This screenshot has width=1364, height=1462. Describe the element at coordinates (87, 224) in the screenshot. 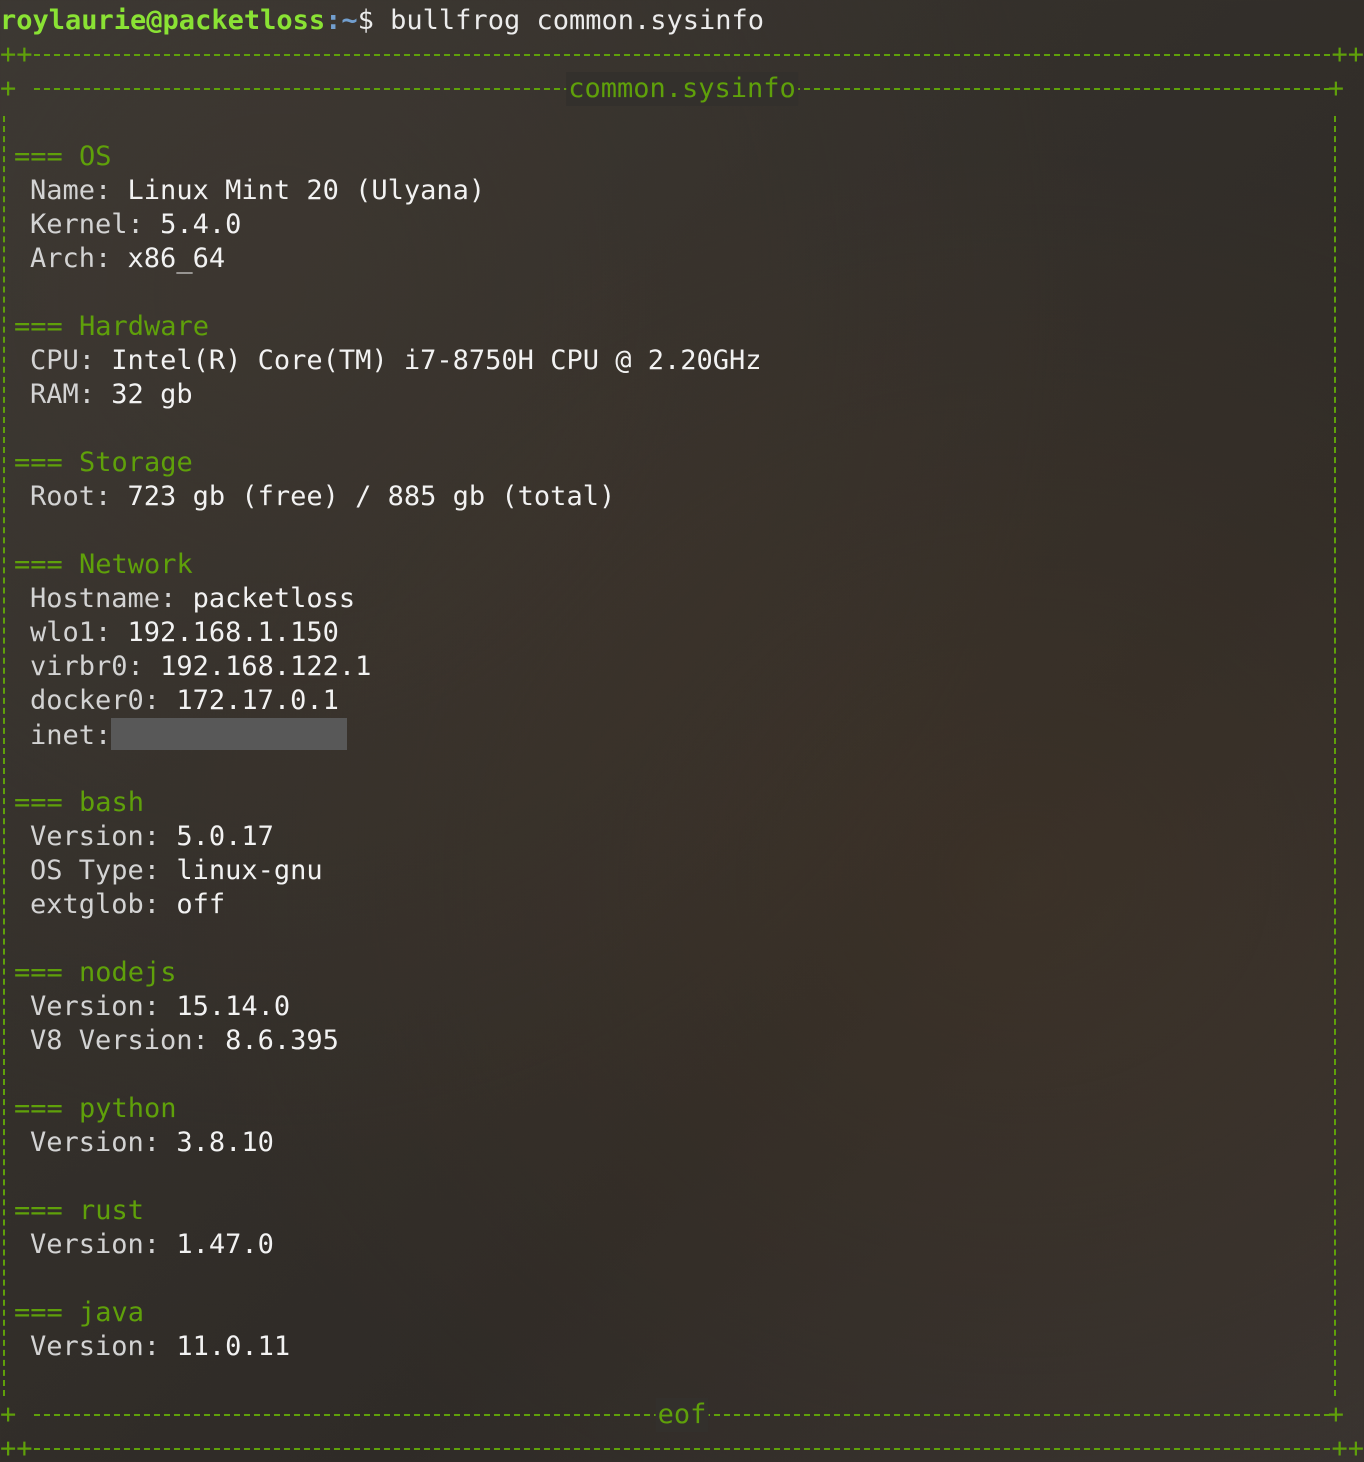

I see `os-kernel-key: Kernel:` at that location.